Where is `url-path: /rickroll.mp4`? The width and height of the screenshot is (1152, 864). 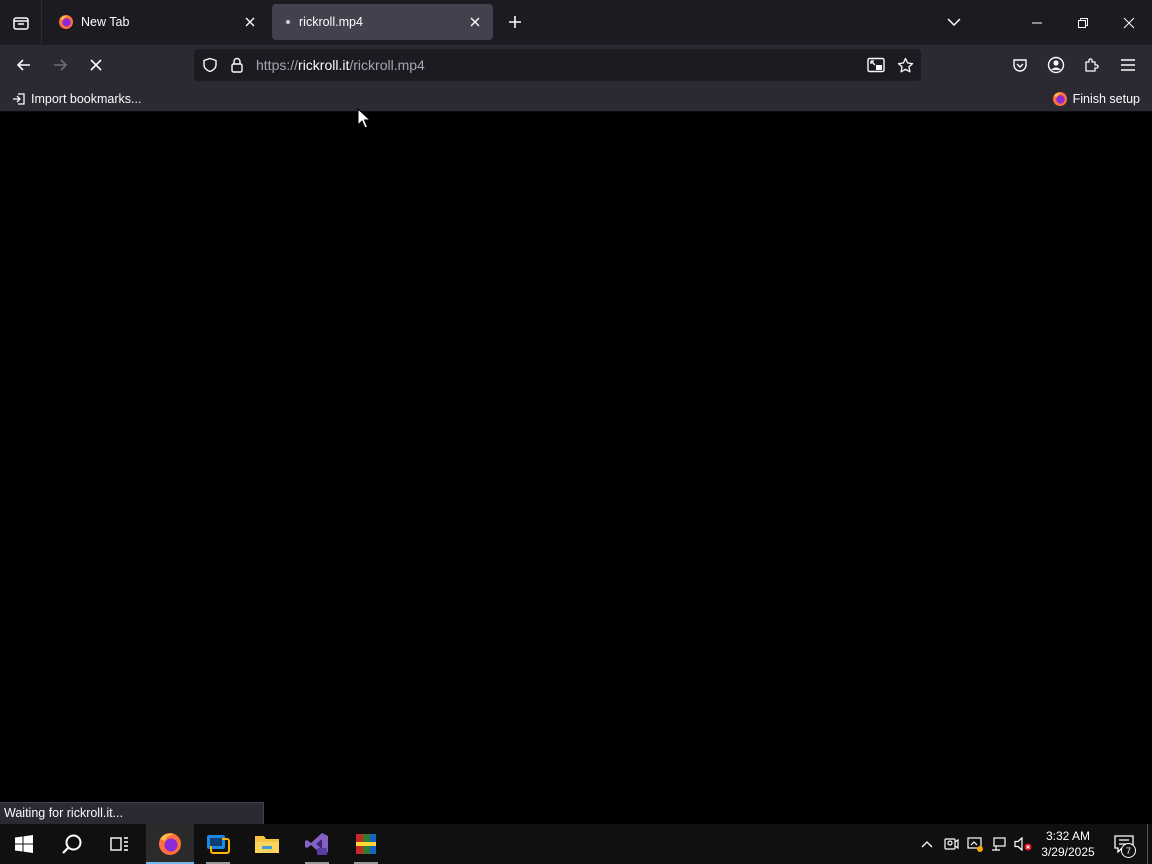 url-path: /rickroll.mp4 is located at coordinates (387, 65).